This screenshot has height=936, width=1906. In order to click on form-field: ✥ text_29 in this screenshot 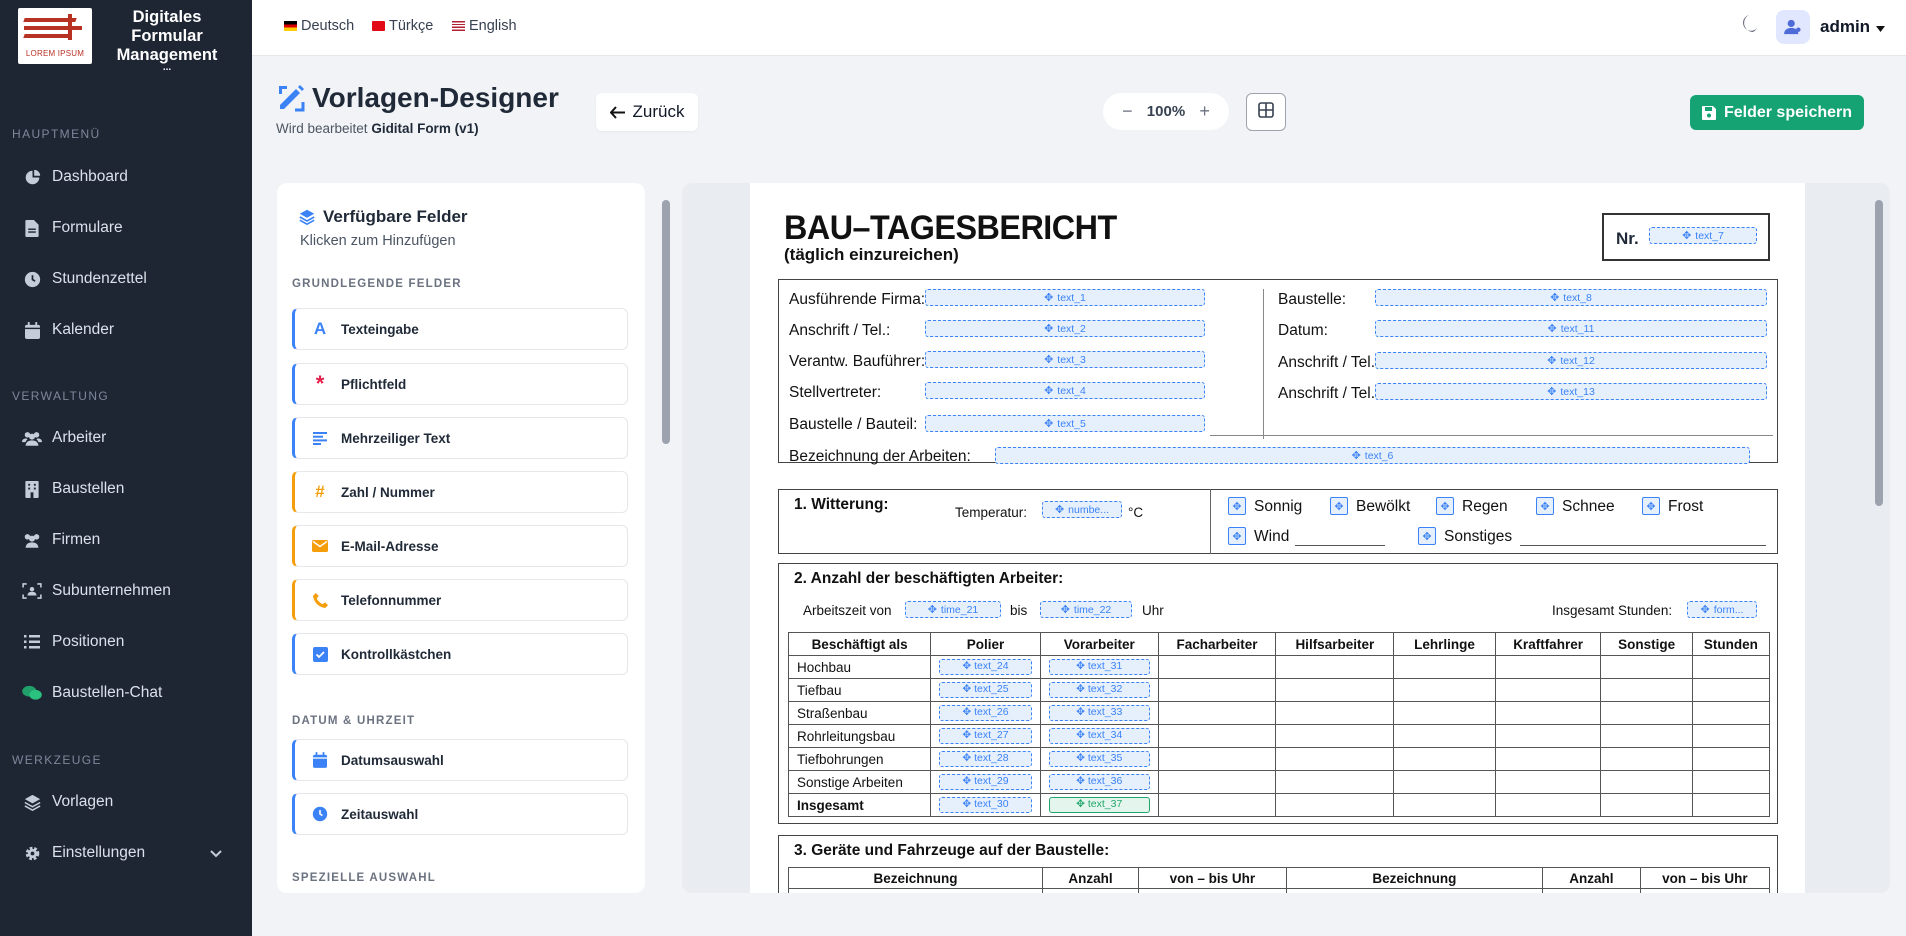, I will do `click(985, 782)`.